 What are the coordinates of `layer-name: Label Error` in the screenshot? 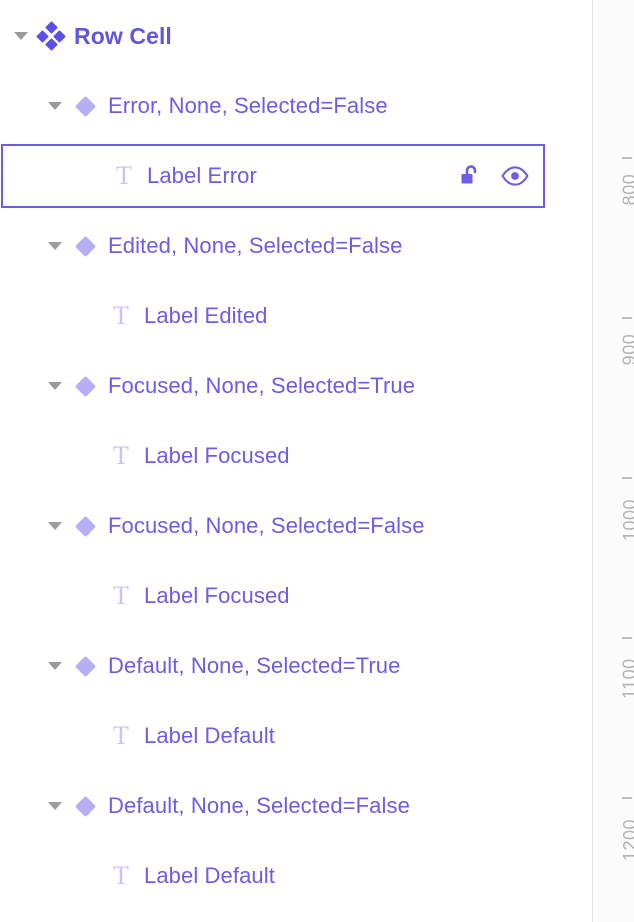 It's located at (202, 175).